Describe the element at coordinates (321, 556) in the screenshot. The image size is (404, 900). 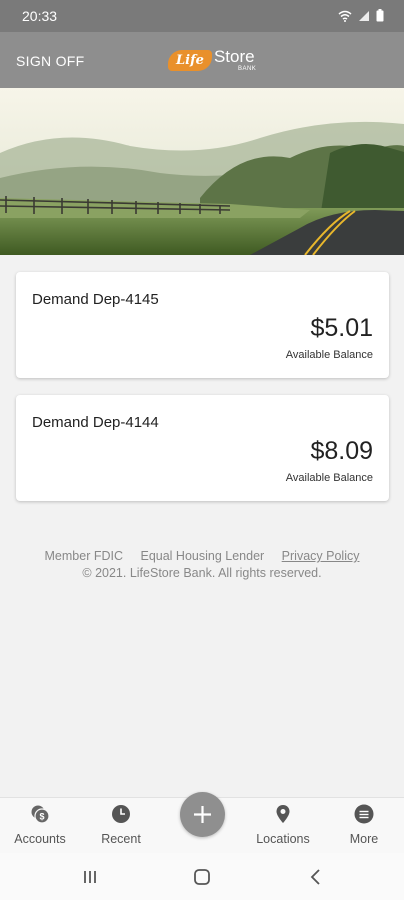
I see `privacy-policy-link: Privacy Policy` at that location.